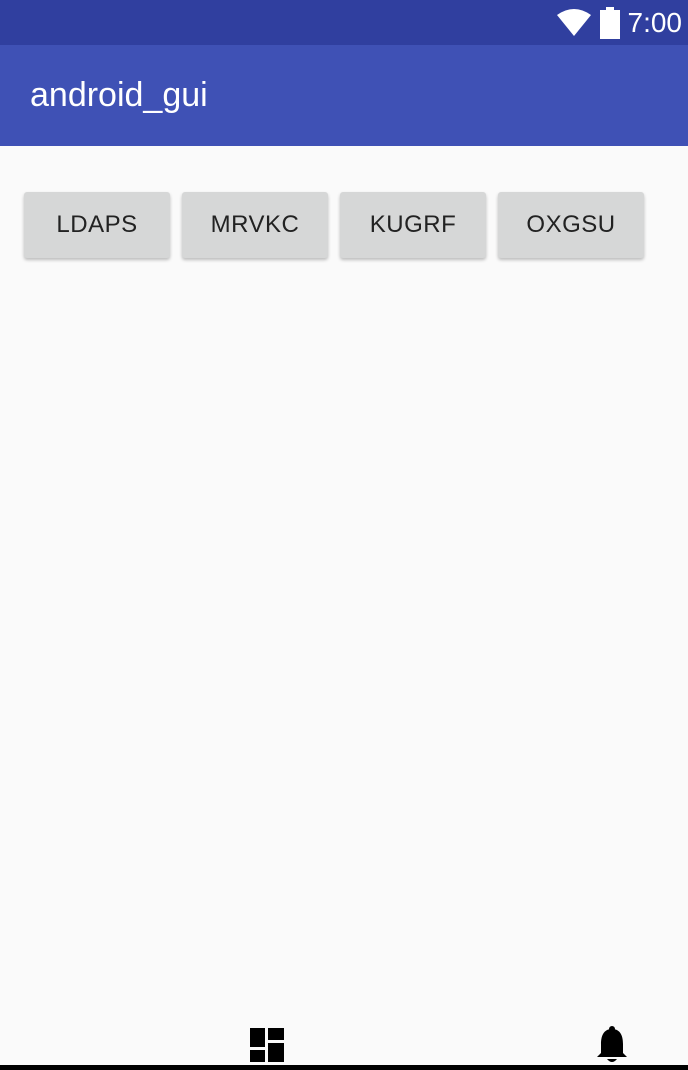 The width and height of the screenshot is (688, 1070). I want to click on status-time: 7:00, so click(655, 22).